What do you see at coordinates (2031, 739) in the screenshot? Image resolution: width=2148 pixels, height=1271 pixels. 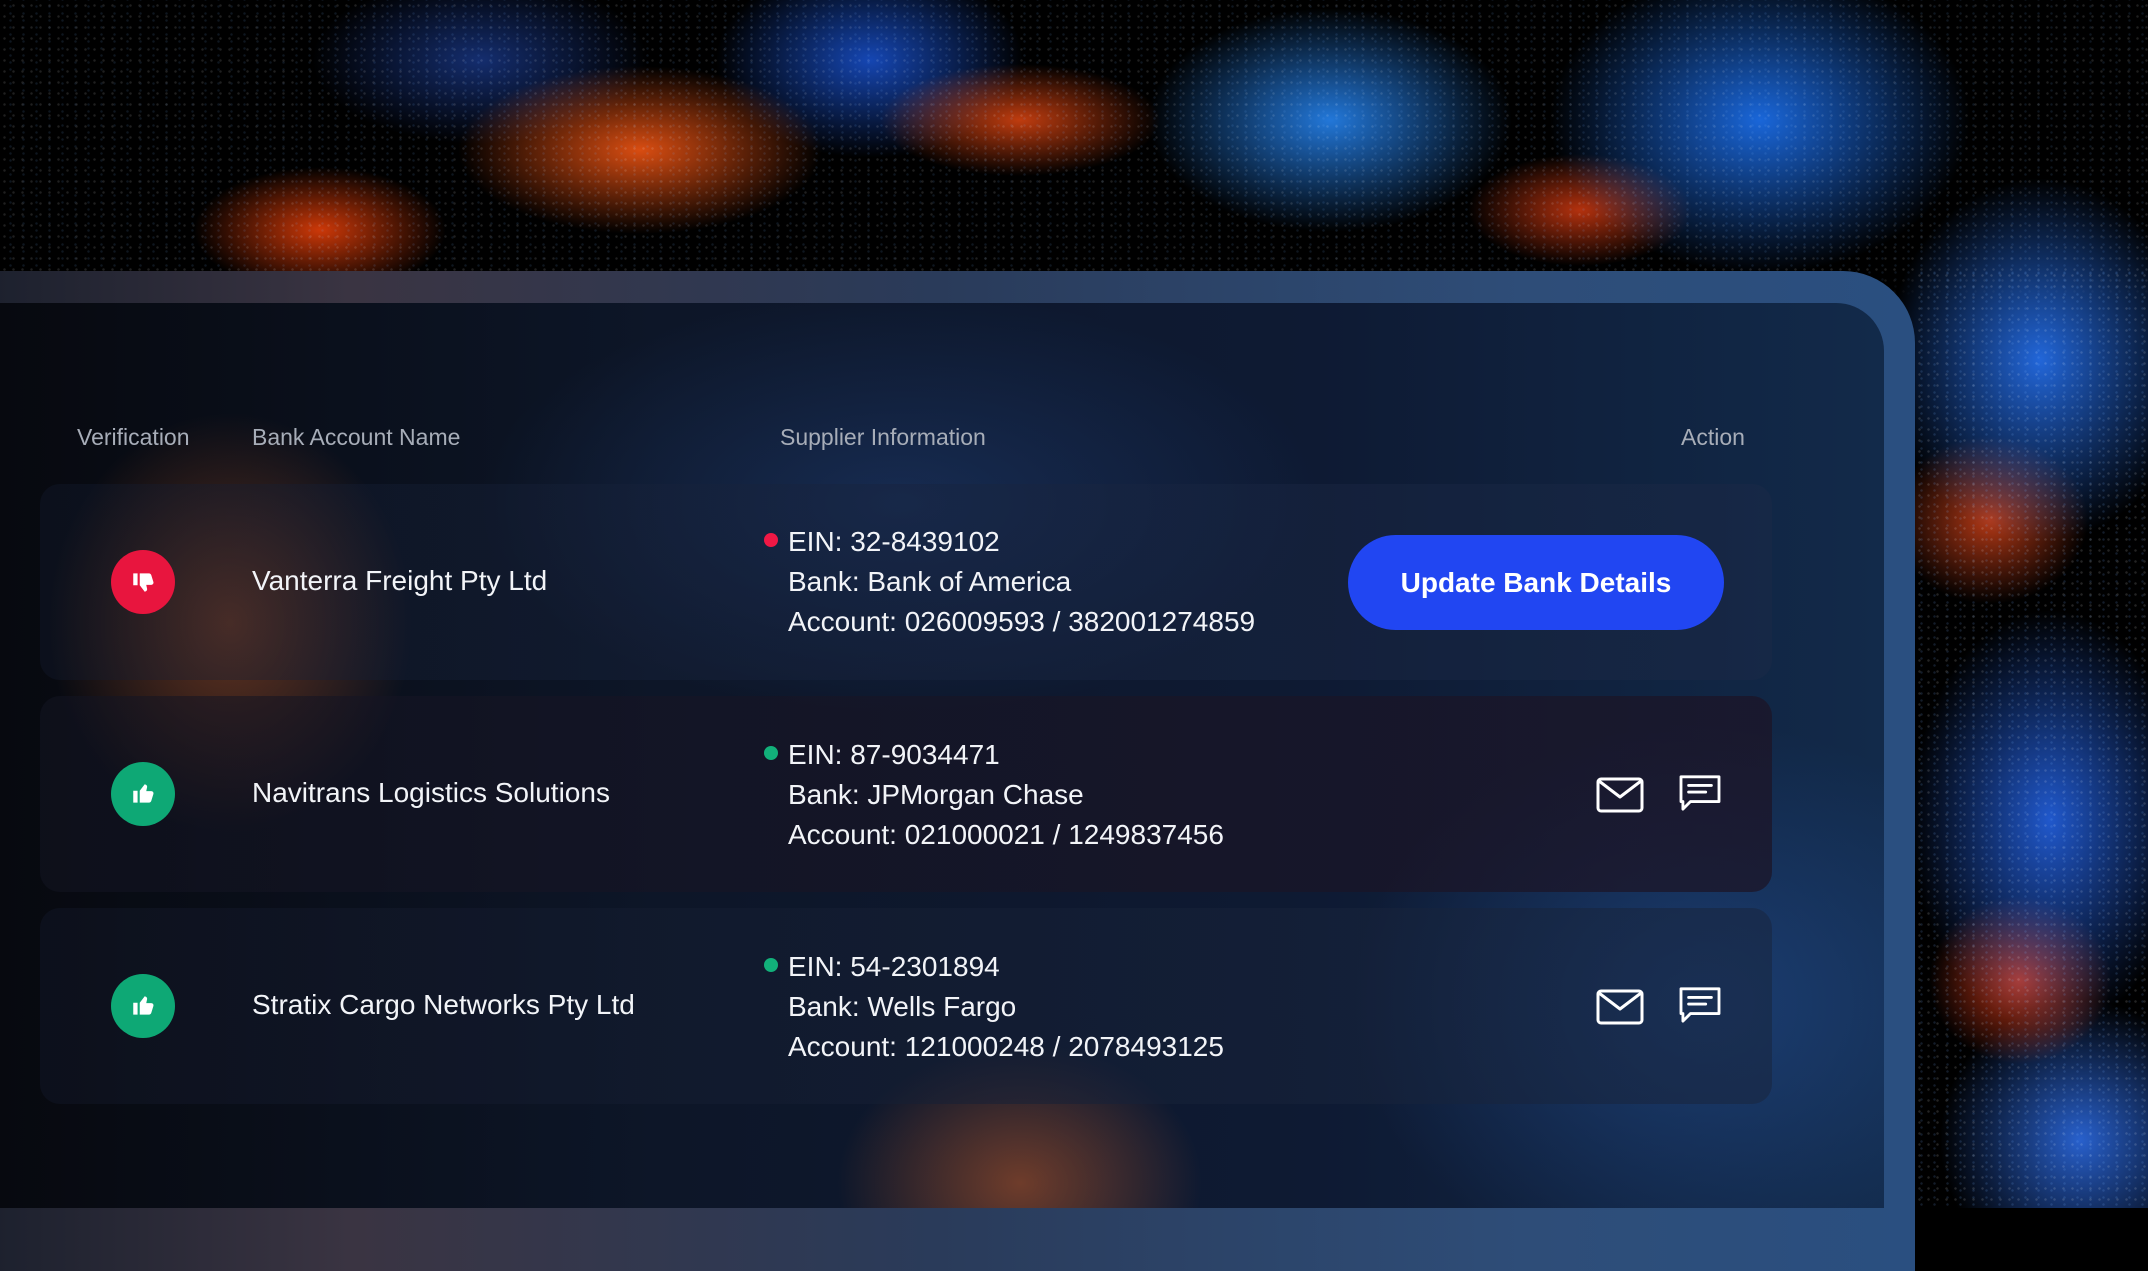 I see `background-artwork-edge` at bounding box center [2031, 739].